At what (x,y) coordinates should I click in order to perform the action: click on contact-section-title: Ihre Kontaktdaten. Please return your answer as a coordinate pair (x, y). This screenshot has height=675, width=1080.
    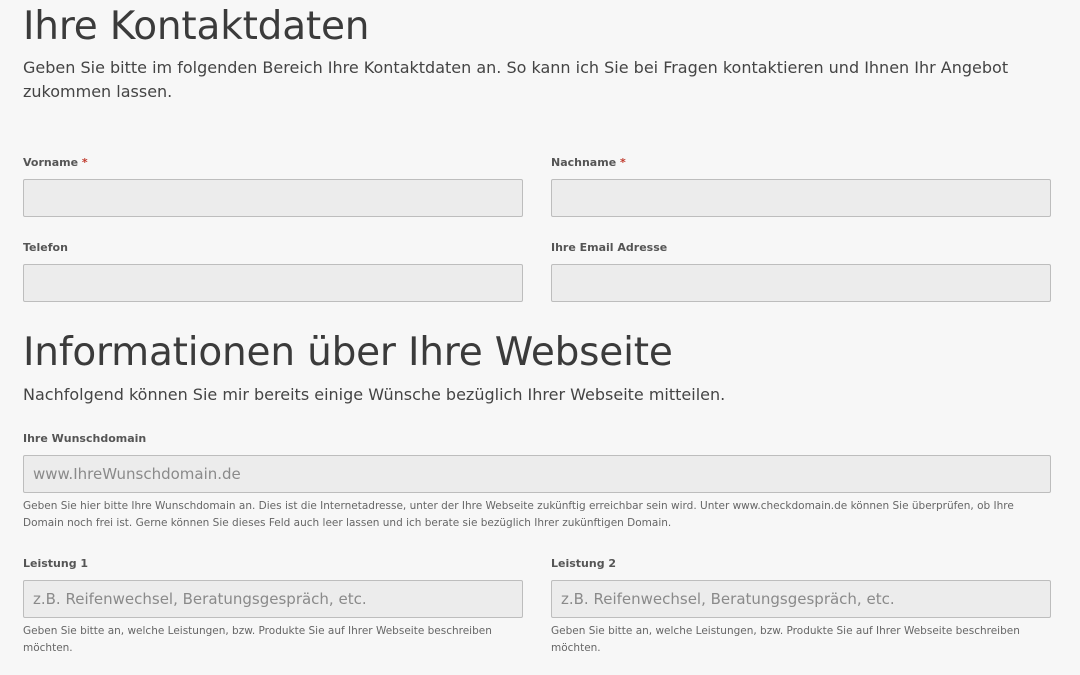
    Looking at the image, I should click on (196, 26).